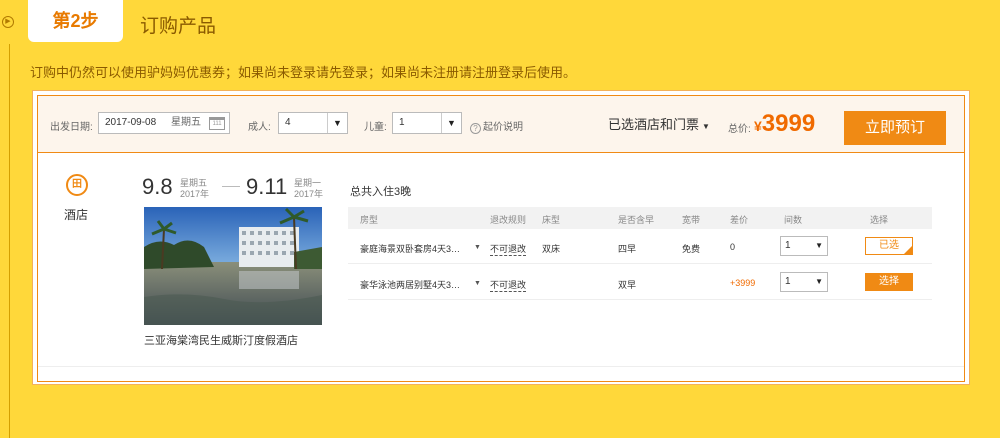 The height and width of the screenshot is (438, 1000). Describe the element at coordinates (551, 249) in the screenshot. I see `bed-type: 双床` at that location.